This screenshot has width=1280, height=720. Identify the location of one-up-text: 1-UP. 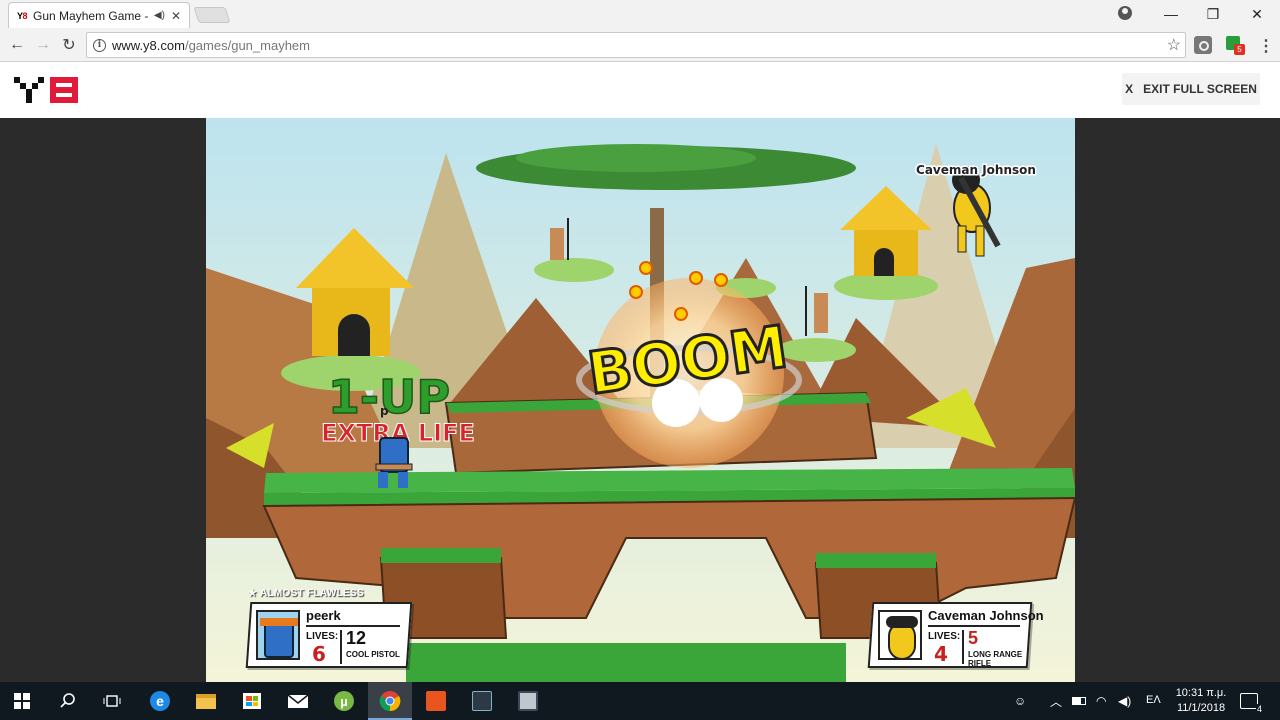
(389, 397).